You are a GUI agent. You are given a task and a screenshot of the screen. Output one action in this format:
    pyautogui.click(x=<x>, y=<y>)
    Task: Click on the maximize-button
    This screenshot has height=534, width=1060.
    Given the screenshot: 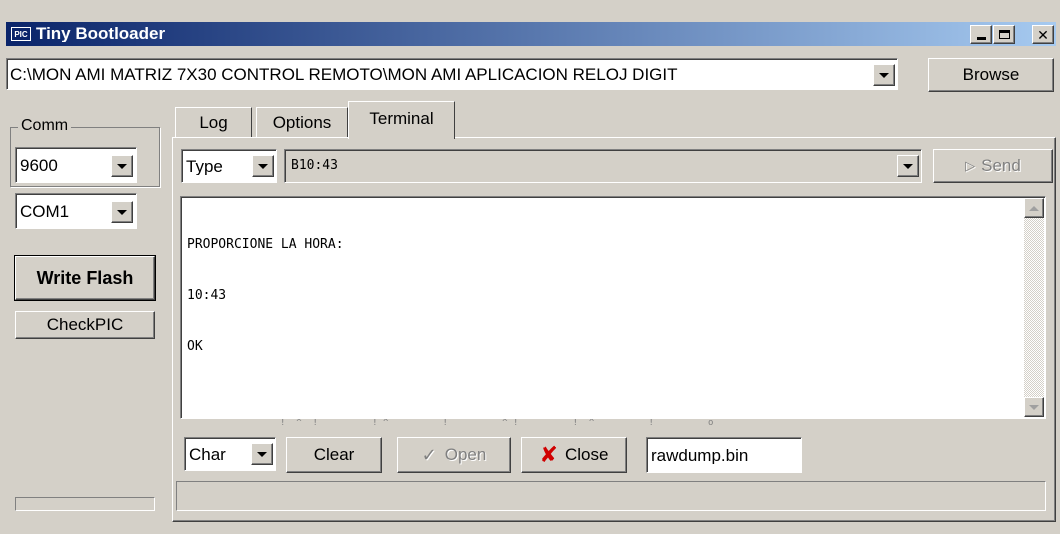 What is the action you would take?
    pyautogui.click(x=1004, y=34)
    